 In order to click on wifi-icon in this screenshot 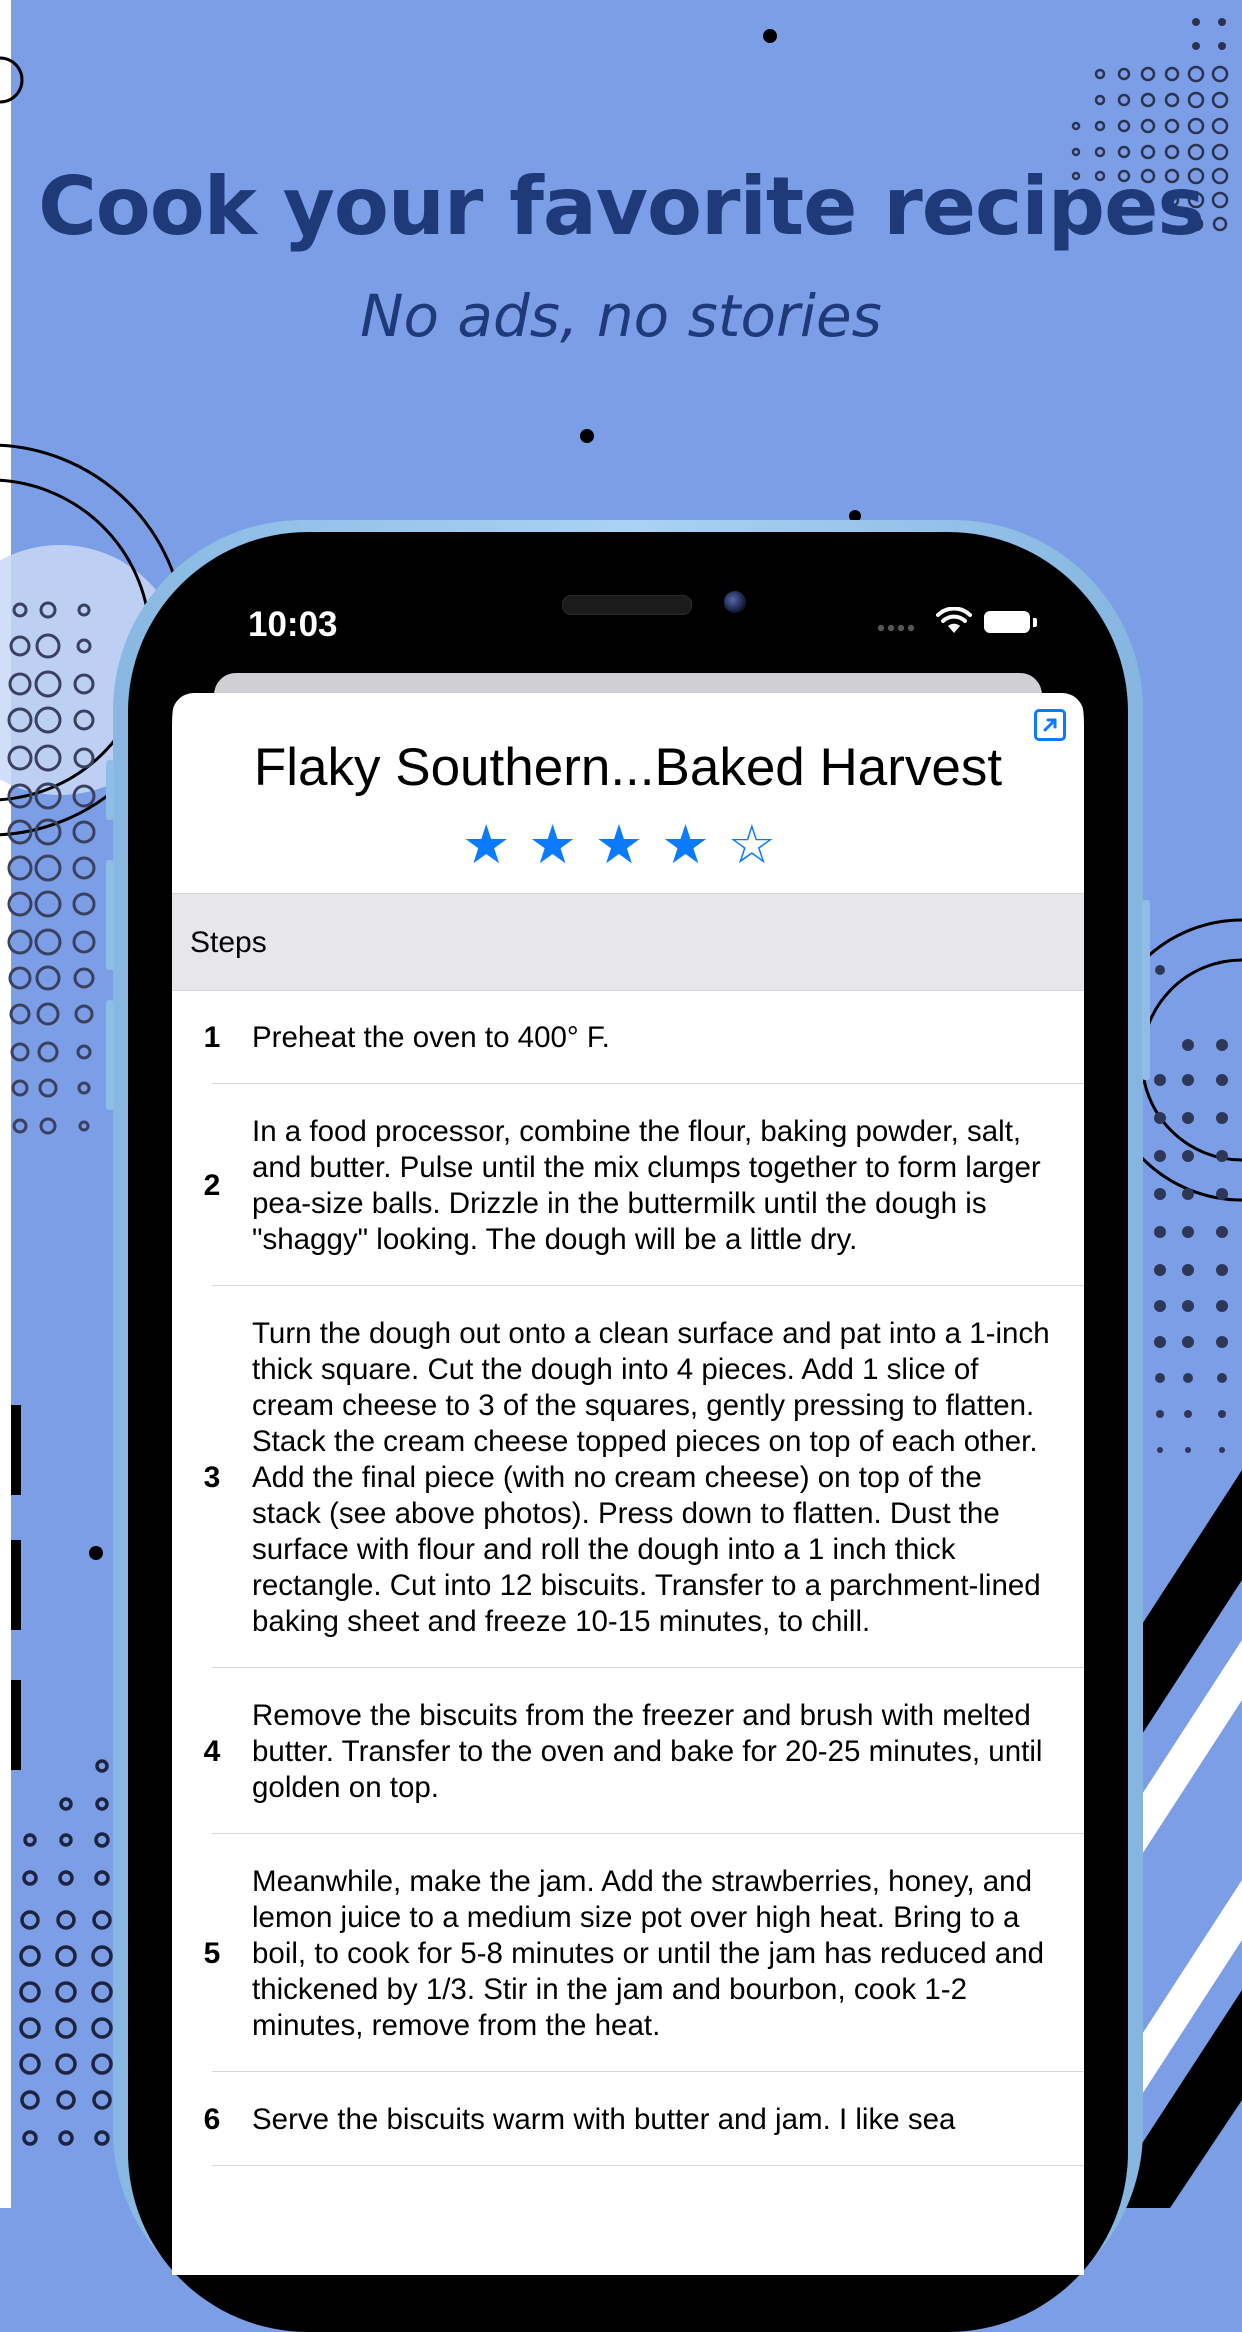, I will do `click(954, 620)`.